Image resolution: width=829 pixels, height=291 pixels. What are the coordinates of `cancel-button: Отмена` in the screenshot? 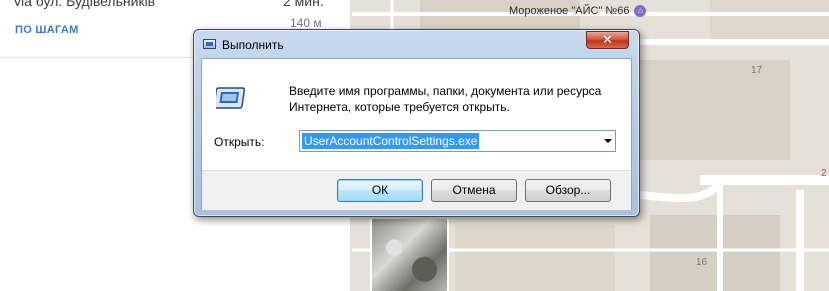 It's located at (474, 190).